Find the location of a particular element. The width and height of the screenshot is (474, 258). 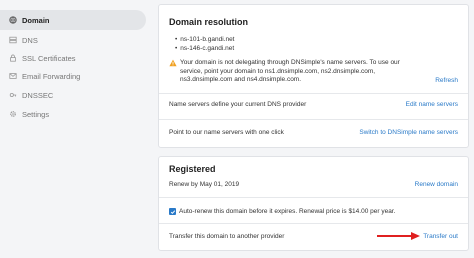

sidebar-item-email-forwarding: Email Forwarding is located at coordinates (74, 76).